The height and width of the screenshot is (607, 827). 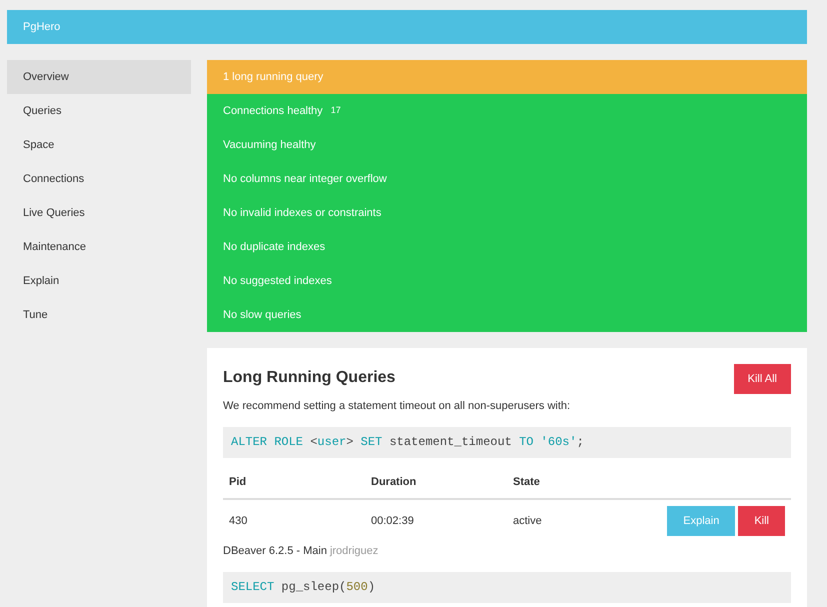 What do you see at coordinates (262, 315) in the screenshot?
I see `check-label: No slow queries` at bounding box center [262, 315].